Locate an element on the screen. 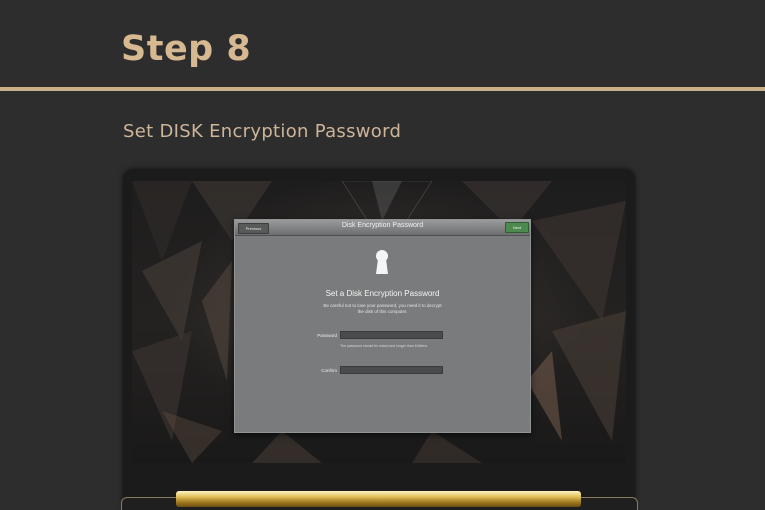 The height and width of the screenshot is (510, 765). keyhole-lock-icon is located at coordinates (382, 262).